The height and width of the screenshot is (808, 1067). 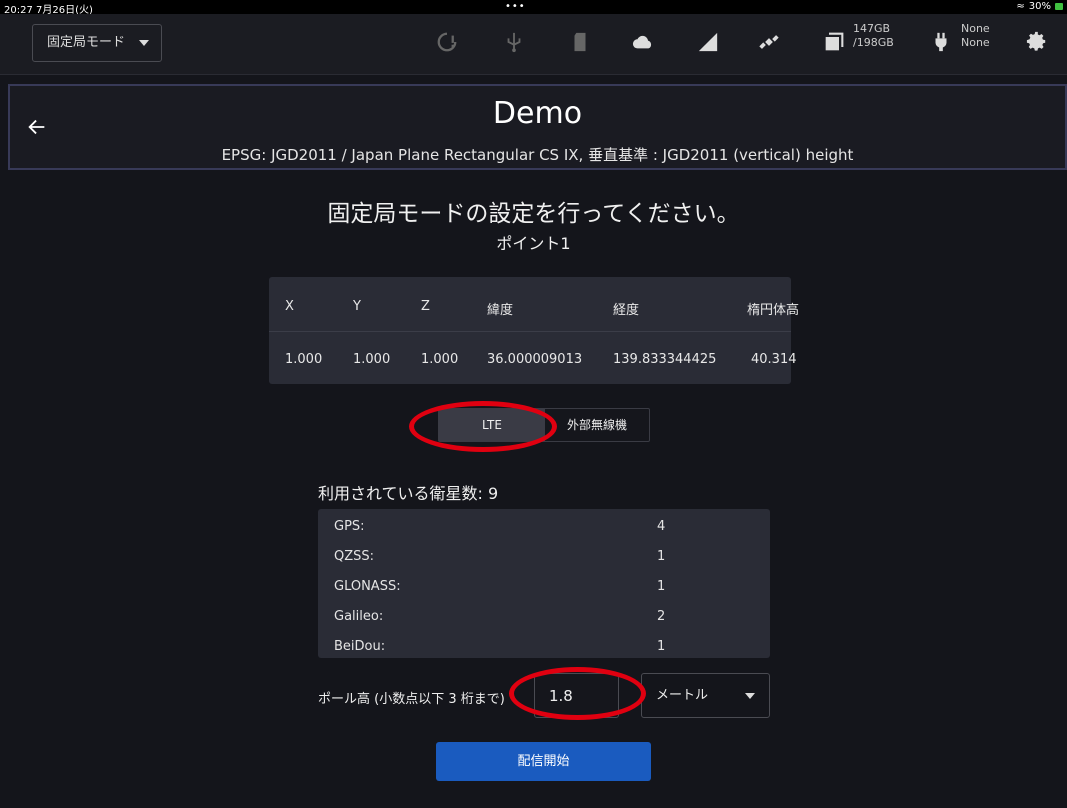 I want to click on wifi-icon: ≈, so click(x=1020, y=6).